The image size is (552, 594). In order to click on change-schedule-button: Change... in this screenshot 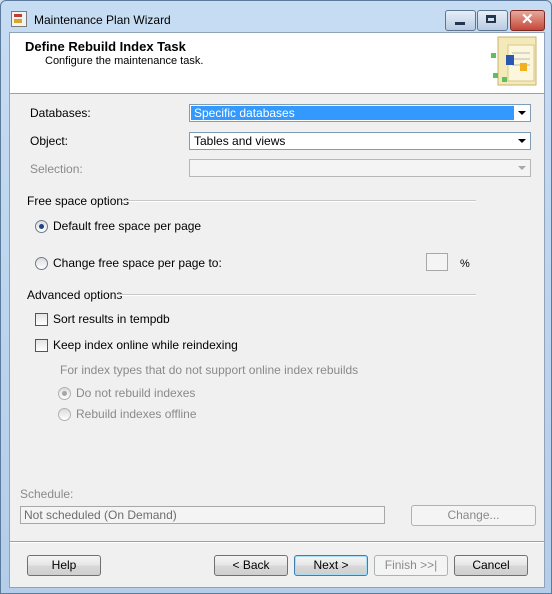, I will do `click(473, 515)`.